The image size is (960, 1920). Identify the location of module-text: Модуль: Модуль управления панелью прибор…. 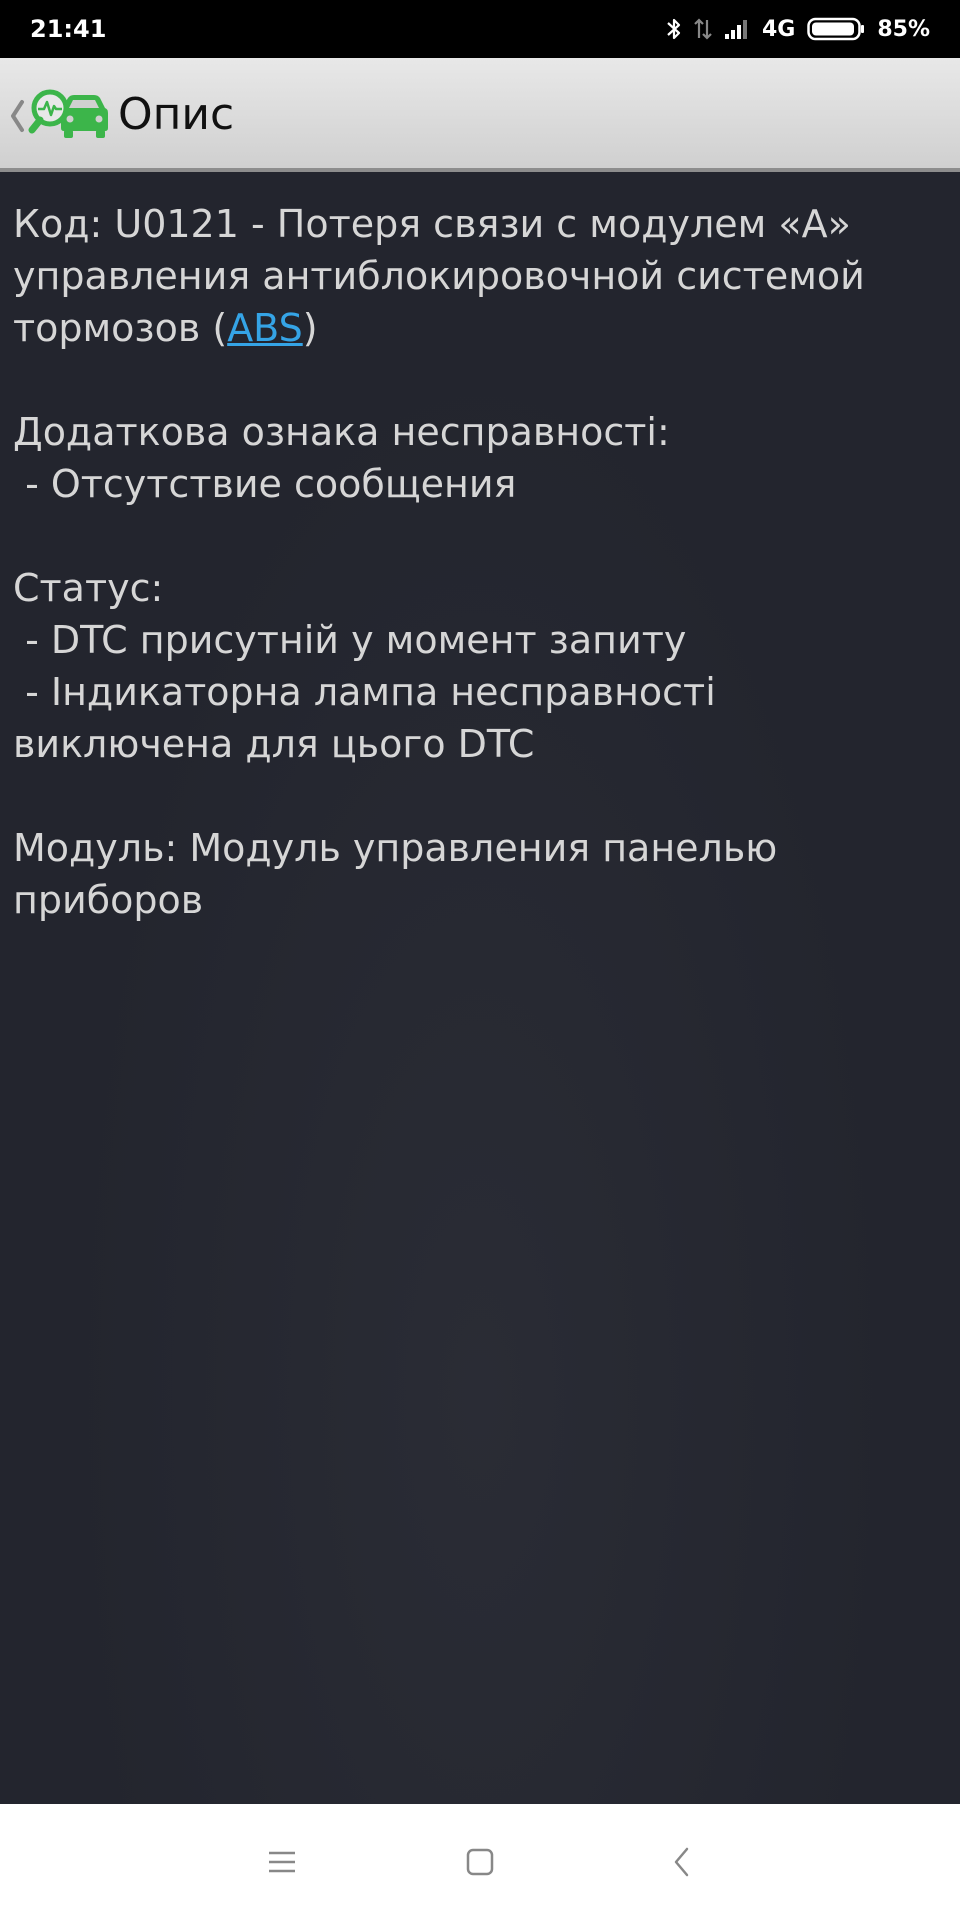
(395, 874).